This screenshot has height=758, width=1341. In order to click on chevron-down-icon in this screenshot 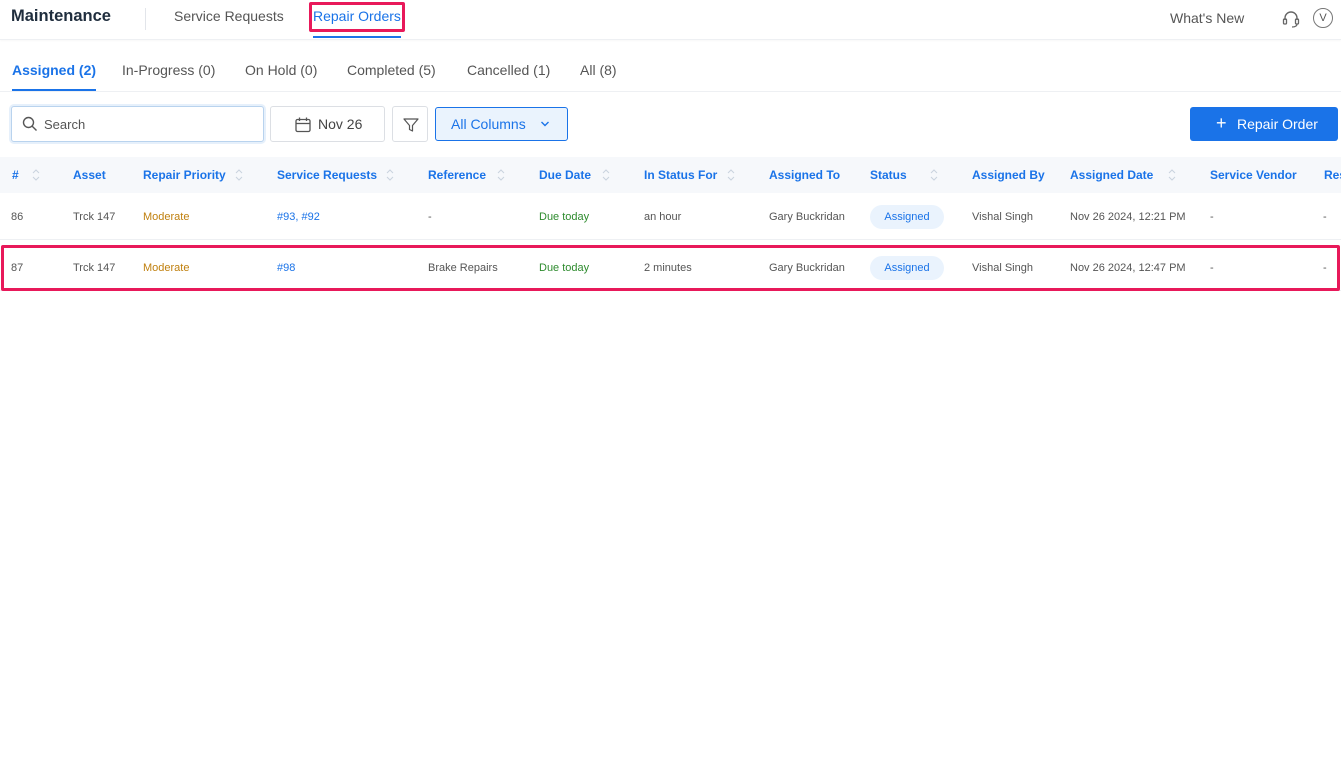, I will do `click(545, 124)`.